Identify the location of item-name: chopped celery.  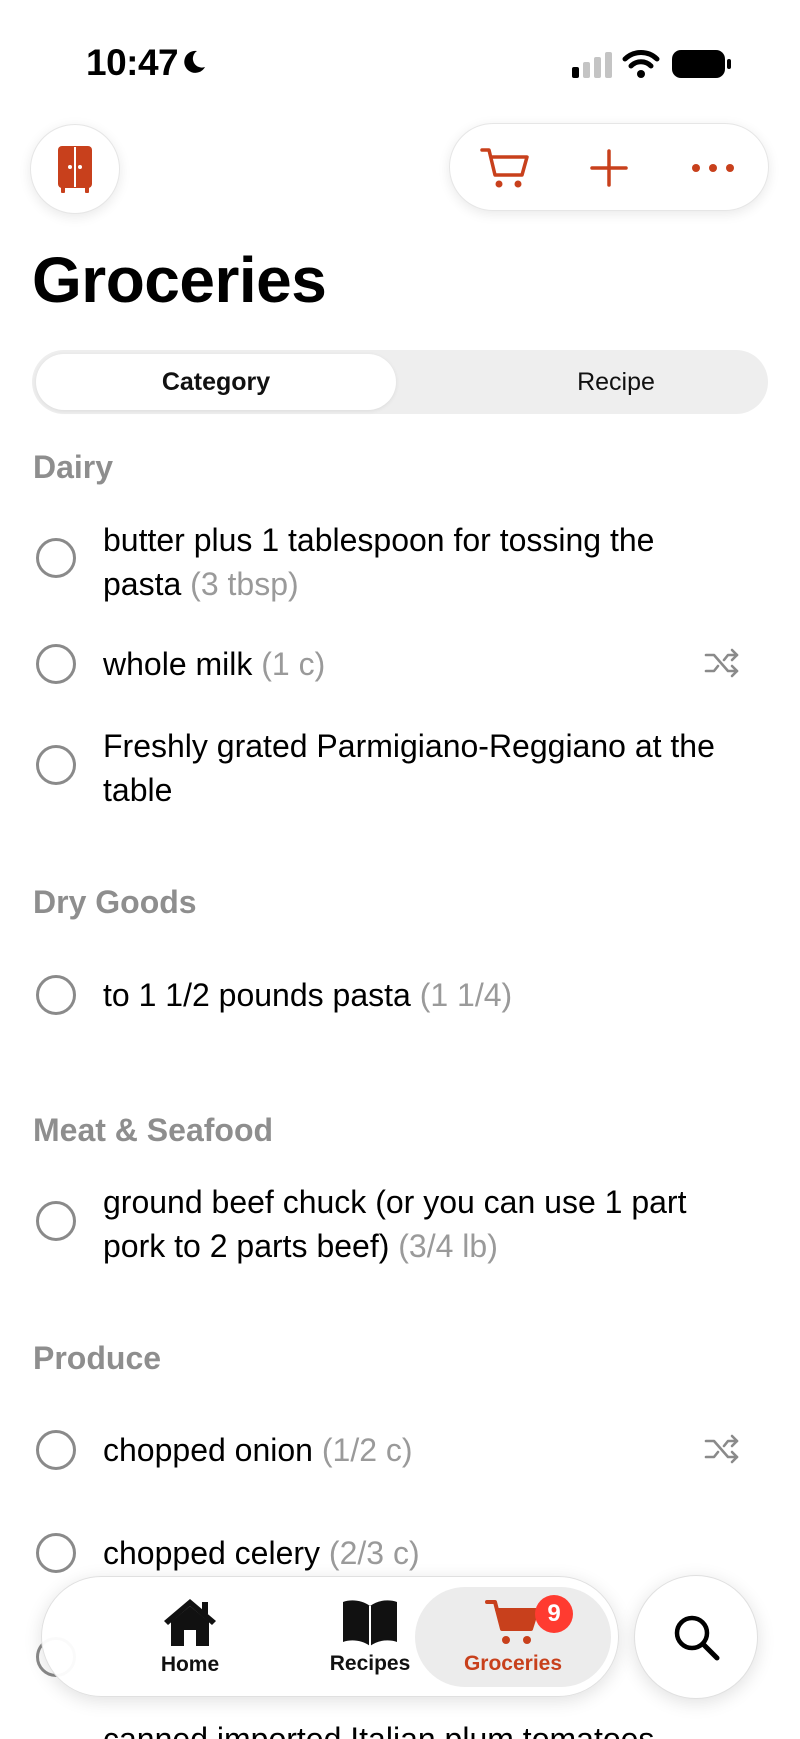
(212, 1553).